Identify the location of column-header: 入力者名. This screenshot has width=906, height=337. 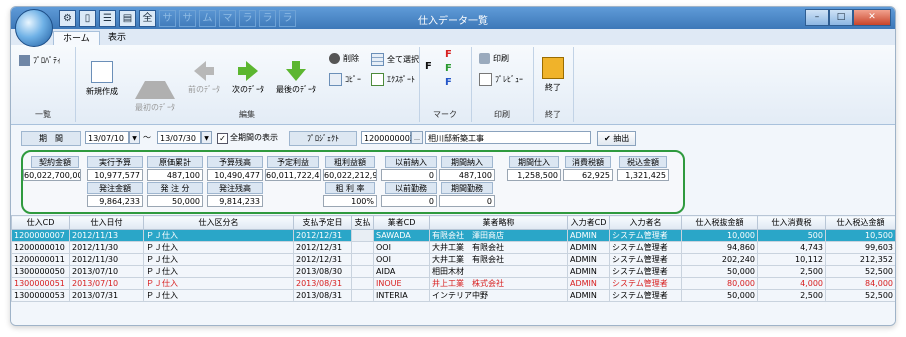
(645, 222).